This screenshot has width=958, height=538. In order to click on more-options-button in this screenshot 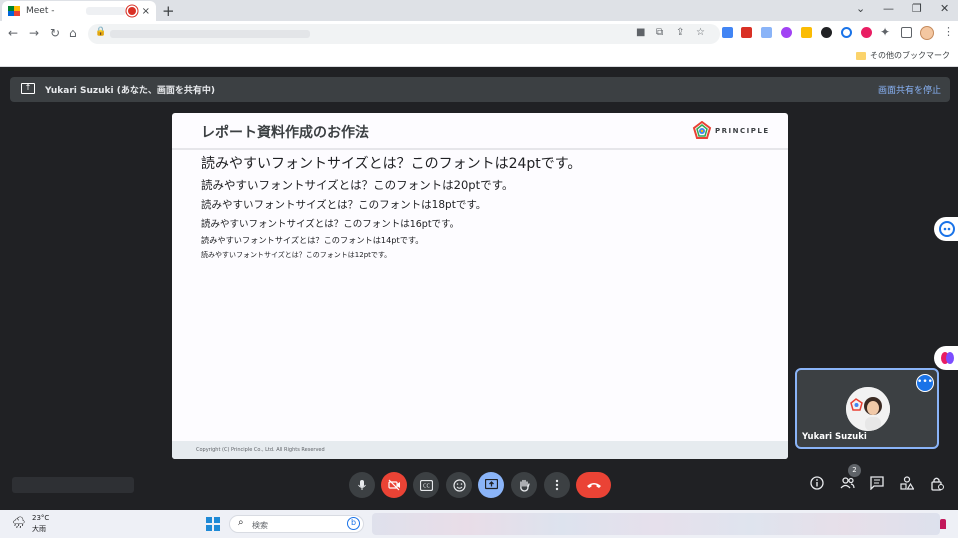, I will do `click(557, 485)`.